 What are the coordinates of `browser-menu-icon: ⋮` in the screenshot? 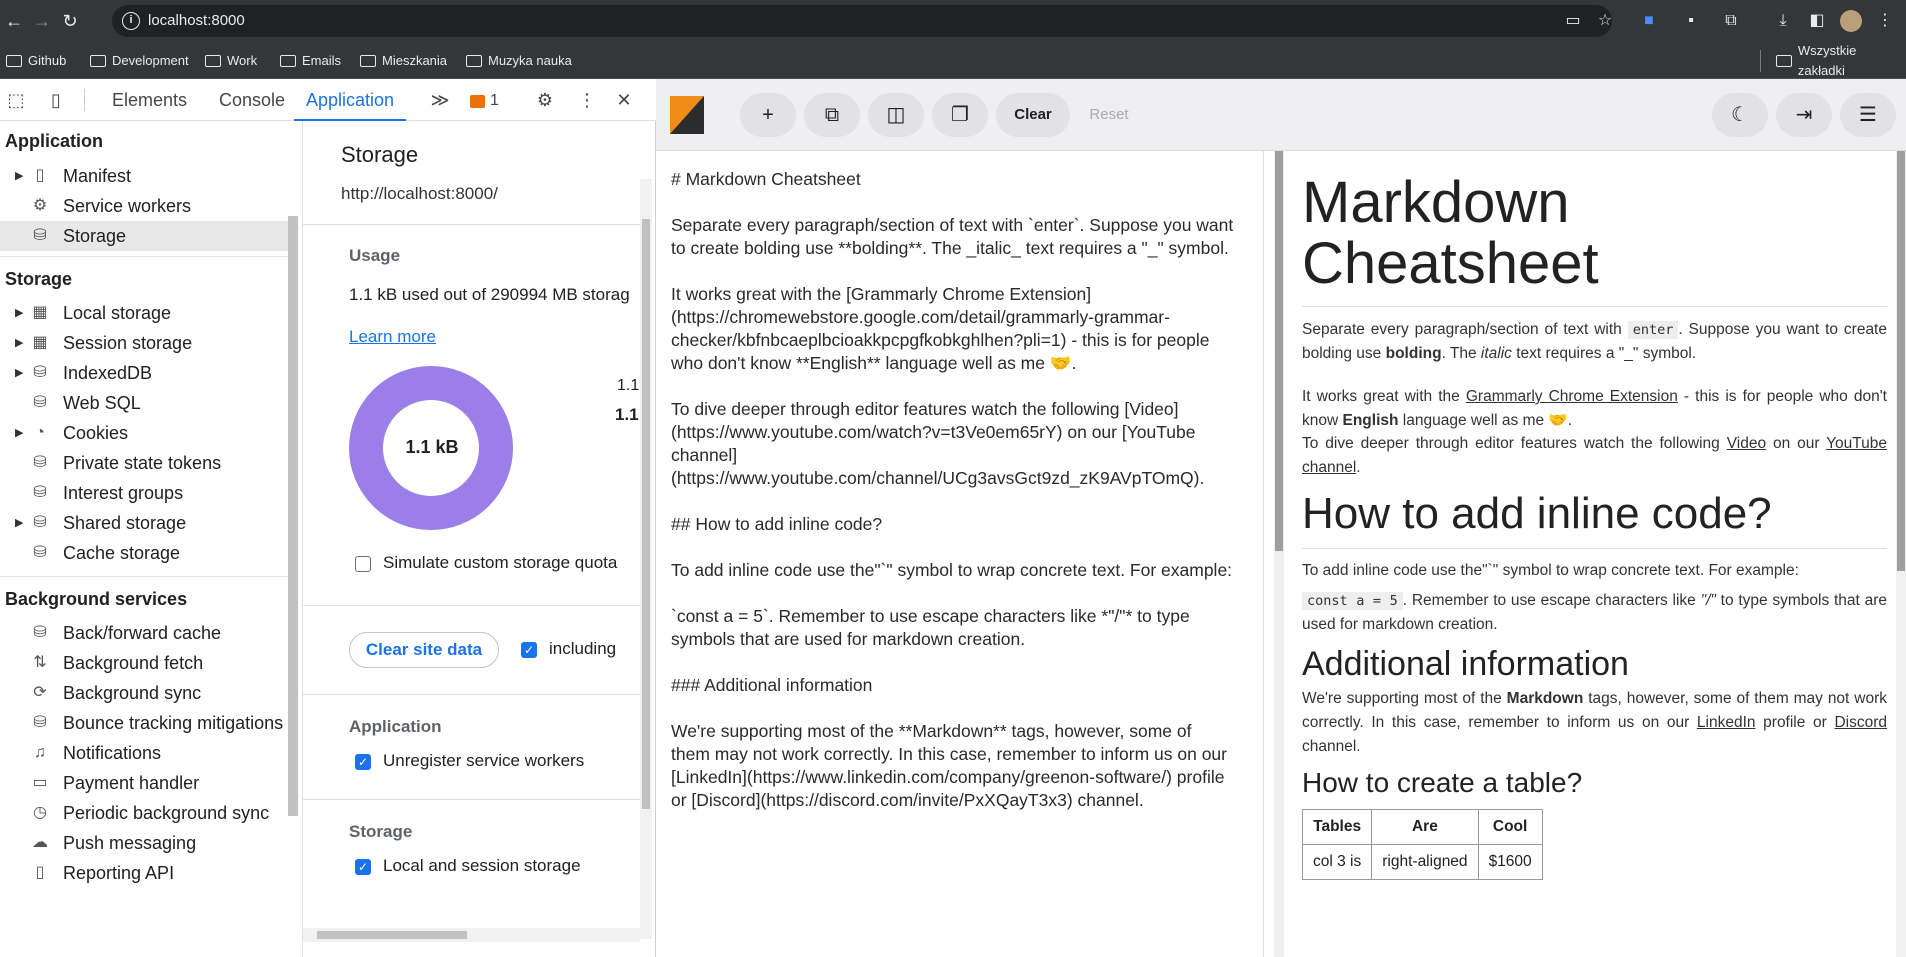 It's located at (1885, 21).